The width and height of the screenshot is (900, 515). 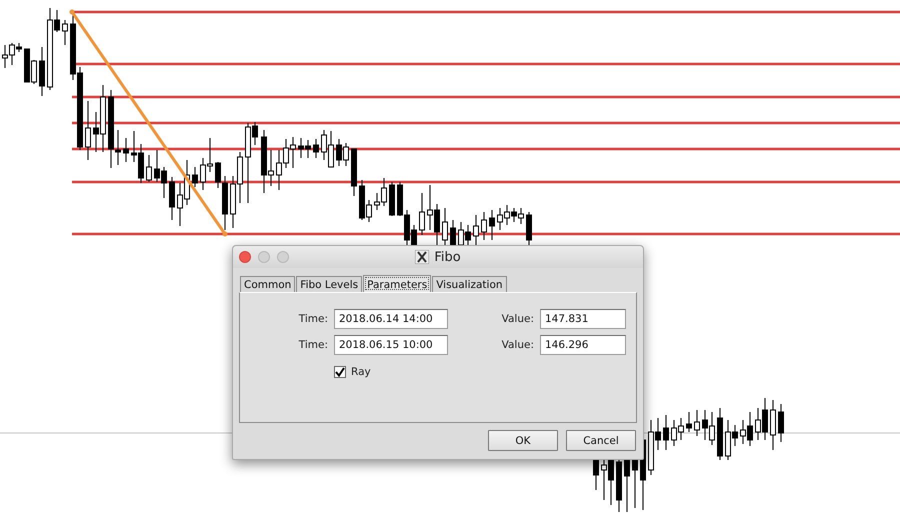 I want to click on checkbox, so click(x=340, y=372).